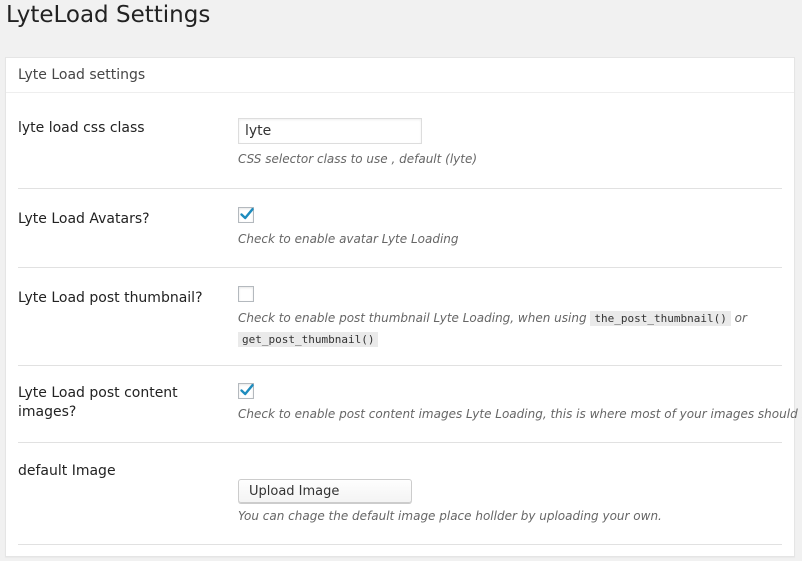  What do you see at coordinates (110, 298) in the screenshot?
I see `post-thumbnail-label: Lyte Load post thumbnail?` at bounding box center [110, 298].